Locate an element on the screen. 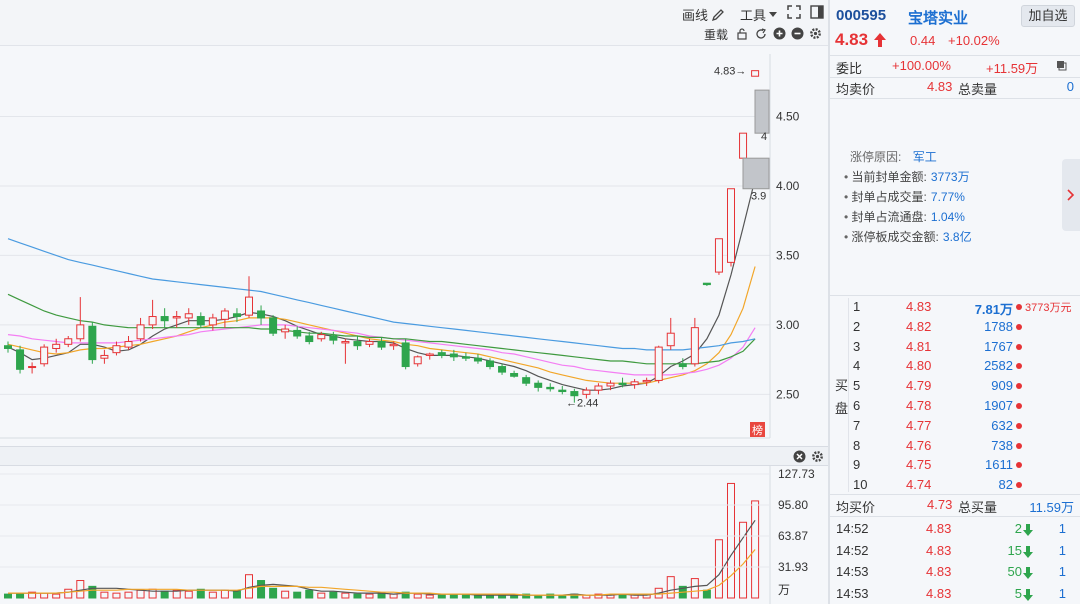  limit-info-label: 封单占流通盘: is located at coordinates (889, 217).